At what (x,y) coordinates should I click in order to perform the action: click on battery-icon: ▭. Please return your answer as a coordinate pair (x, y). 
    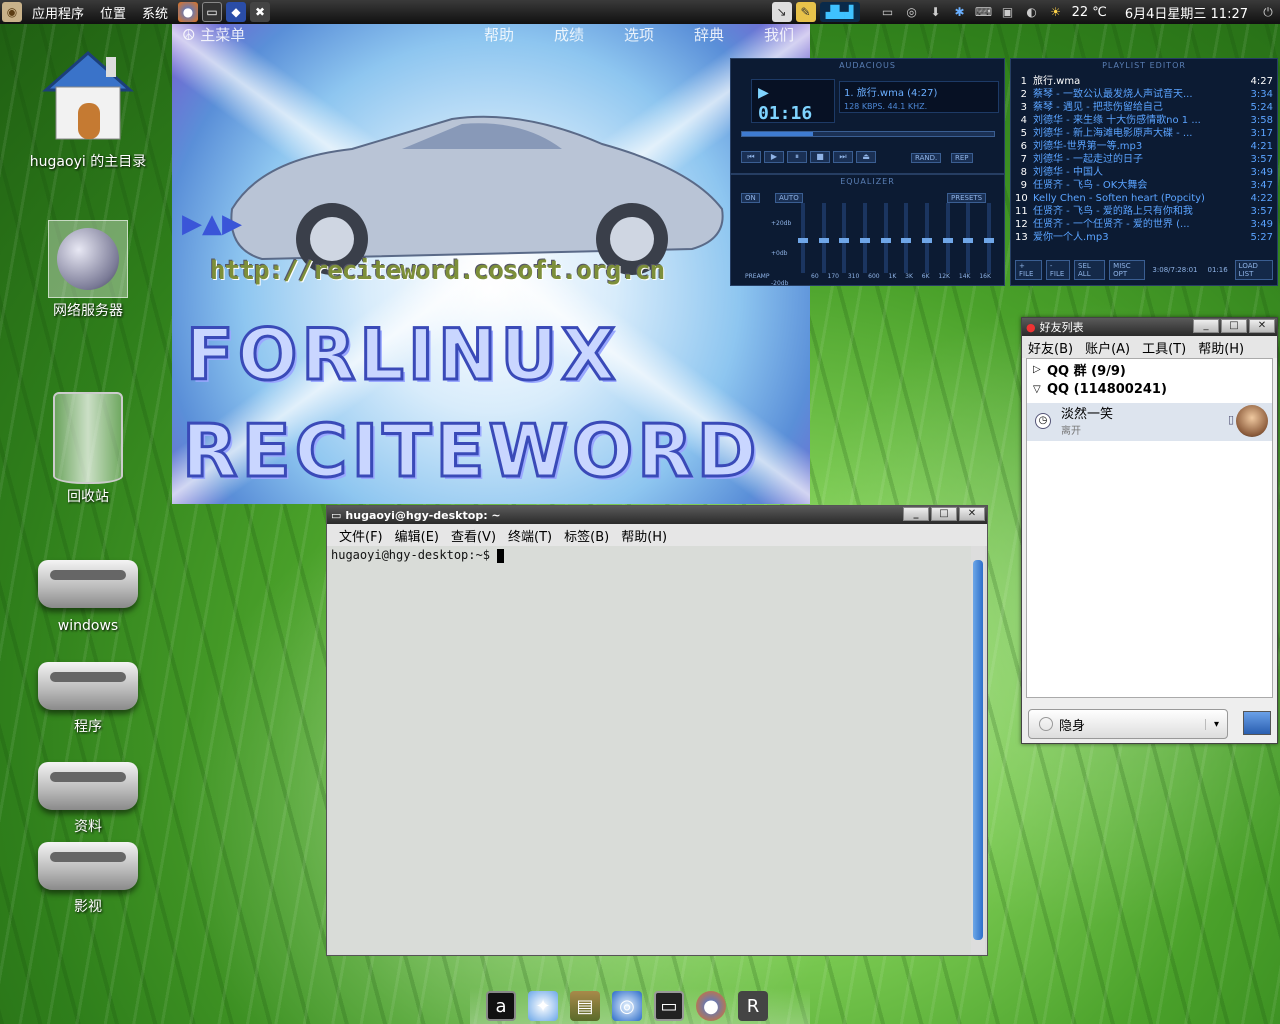
    Looking at the image, I should click on (888, 12).